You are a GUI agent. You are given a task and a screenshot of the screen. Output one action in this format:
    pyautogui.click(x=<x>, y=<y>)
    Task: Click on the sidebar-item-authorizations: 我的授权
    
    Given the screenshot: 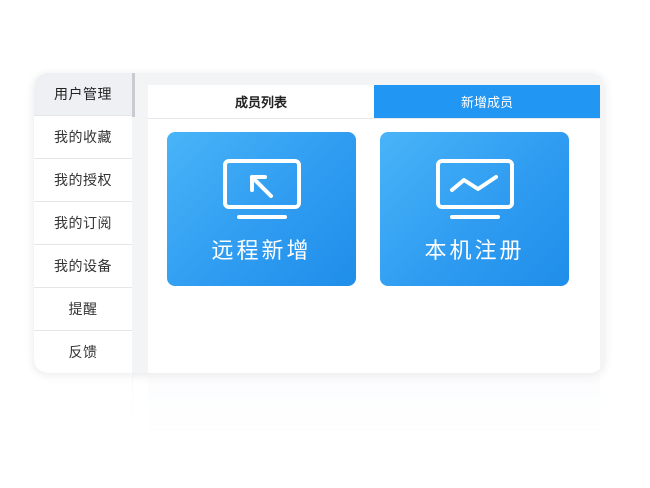 What is the action you would take?
    pyautogui.click(x=83, y=180)
    